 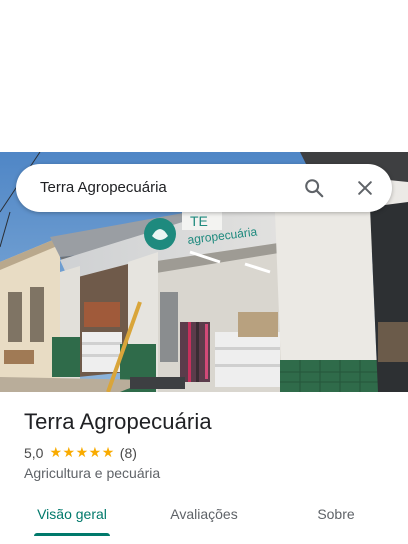 I want to click on search-button, so click(x=314, y=188).